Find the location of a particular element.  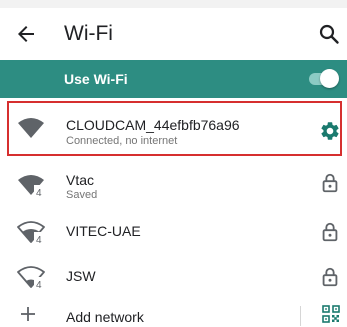

network-name: JSW is located at coordinates (81, 276).